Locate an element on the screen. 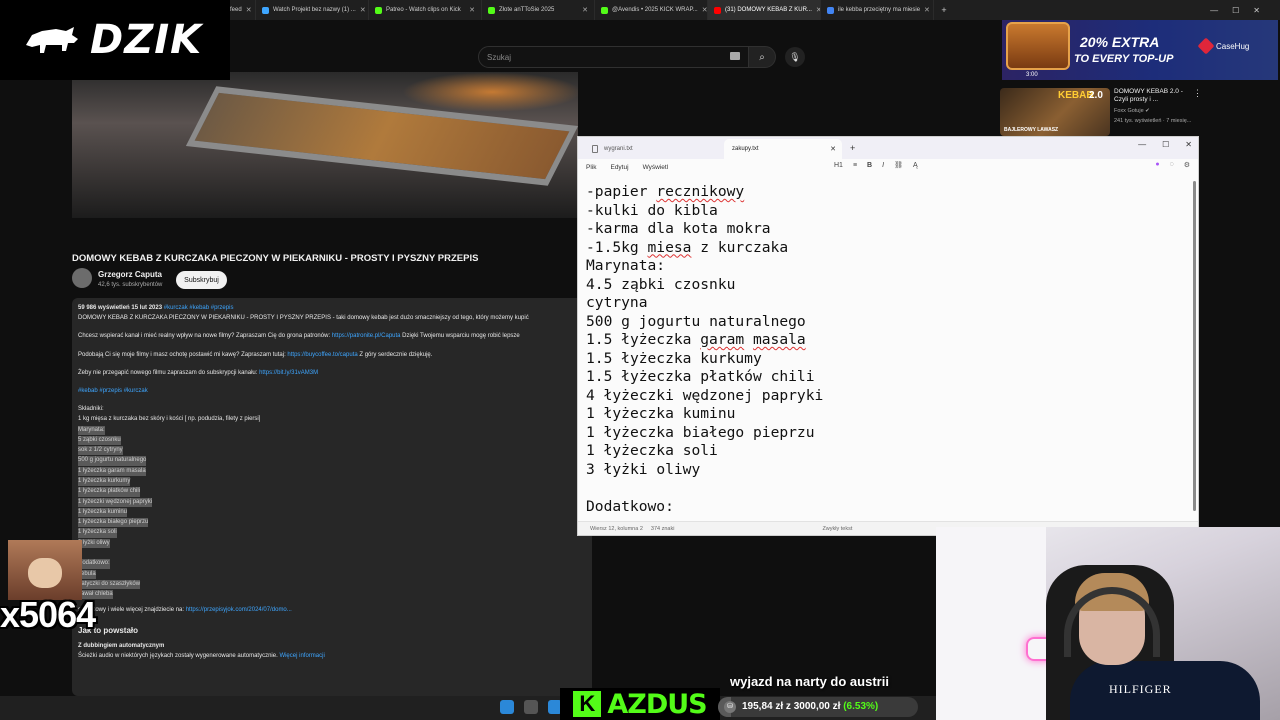 The height and width of the screenshot is (720, 1280). bold-icon: B is located at coordinates (869, 165).